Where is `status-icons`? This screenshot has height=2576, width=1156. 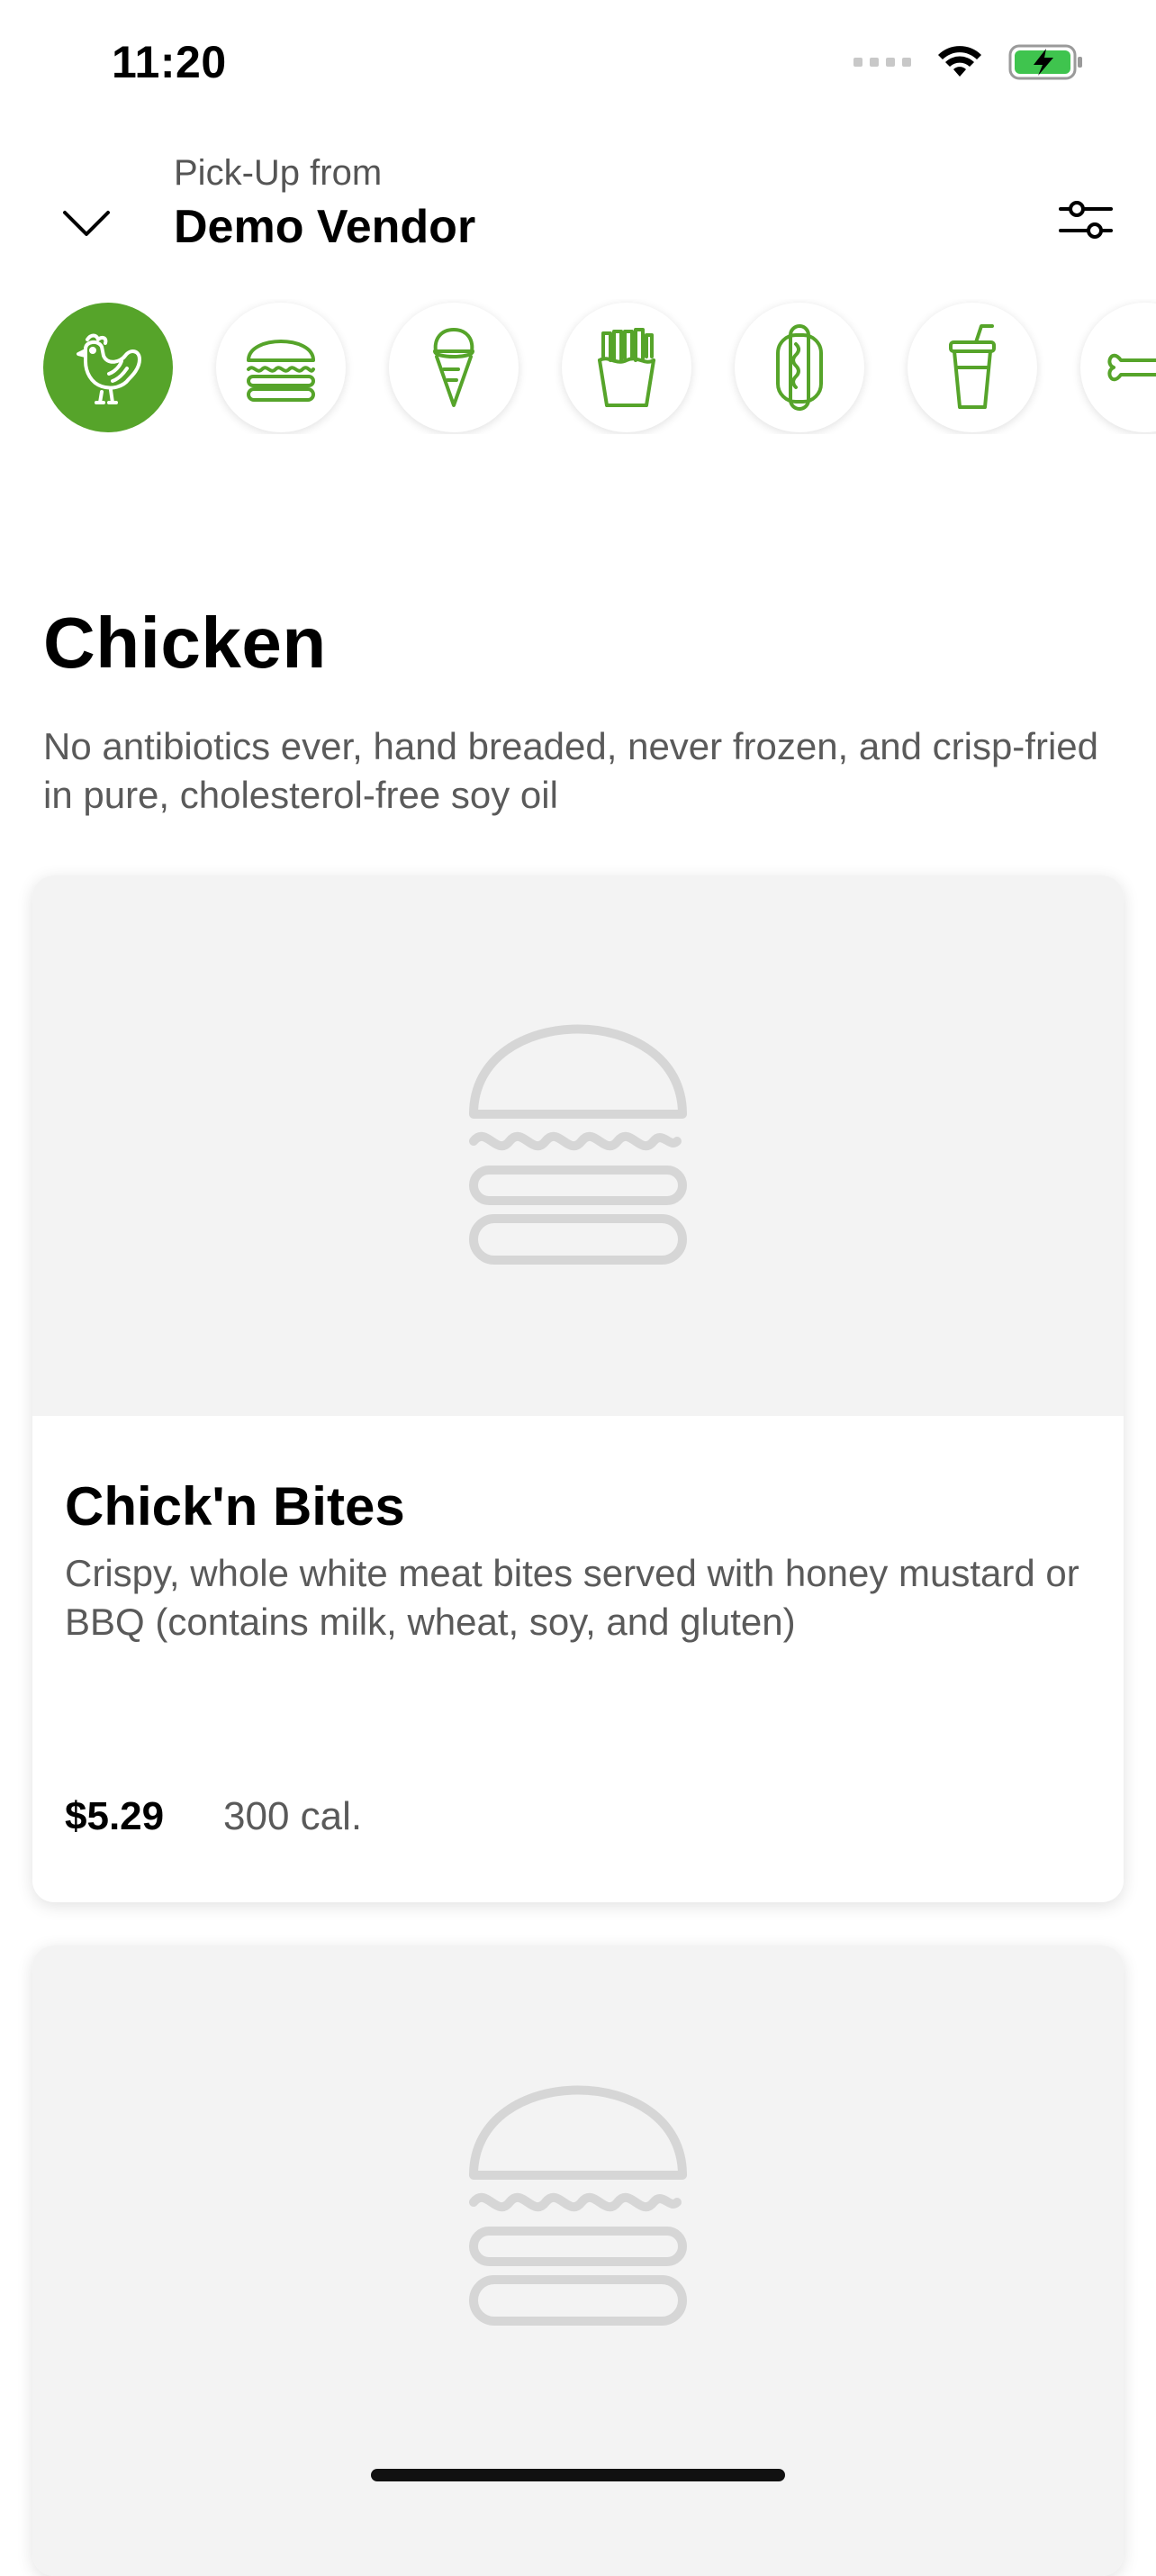
status-icons is located at coordinates (968, 62).